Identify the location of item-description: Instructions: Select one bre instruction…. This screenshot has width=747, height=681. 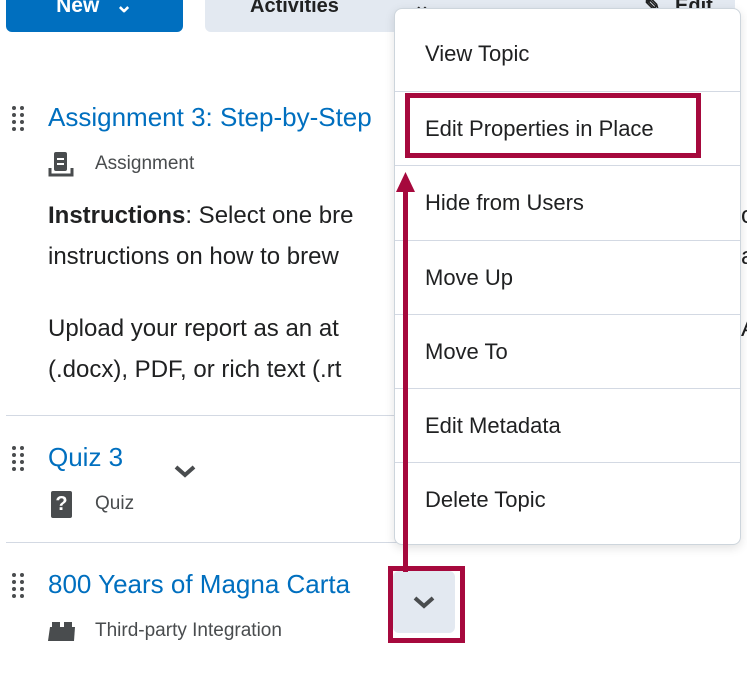
(200, 292).